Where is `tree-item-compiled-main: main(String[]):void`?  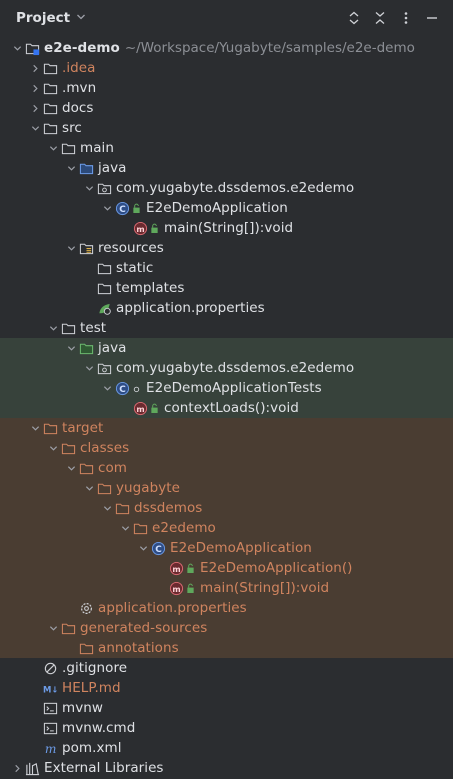 tree-item-compiled-main: main(String[]):void is located at coordinates (226, 588).